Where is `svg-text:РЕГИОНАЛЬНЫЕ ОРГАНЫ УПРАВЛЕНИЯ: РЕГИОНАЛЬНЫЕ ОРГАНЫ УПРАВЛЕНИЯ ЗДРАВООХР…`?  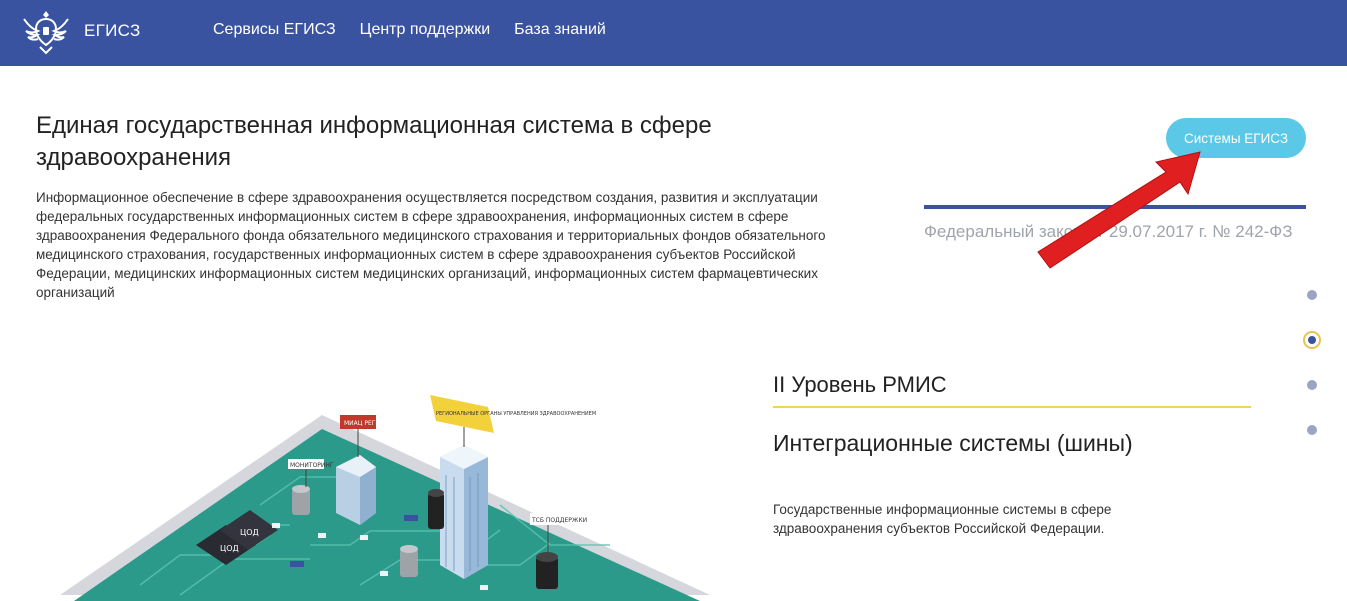
svg-text:РЕГИОНАЛЬНЫЕ ОРГАНЫ УПРАВЛЕНИЯ: РЕГИОНАЛЬНЫЕ ОРГАНЫ УПРАВЛЕНИЯ ЗДРАВООХР… is located at coordinates (516, 414).